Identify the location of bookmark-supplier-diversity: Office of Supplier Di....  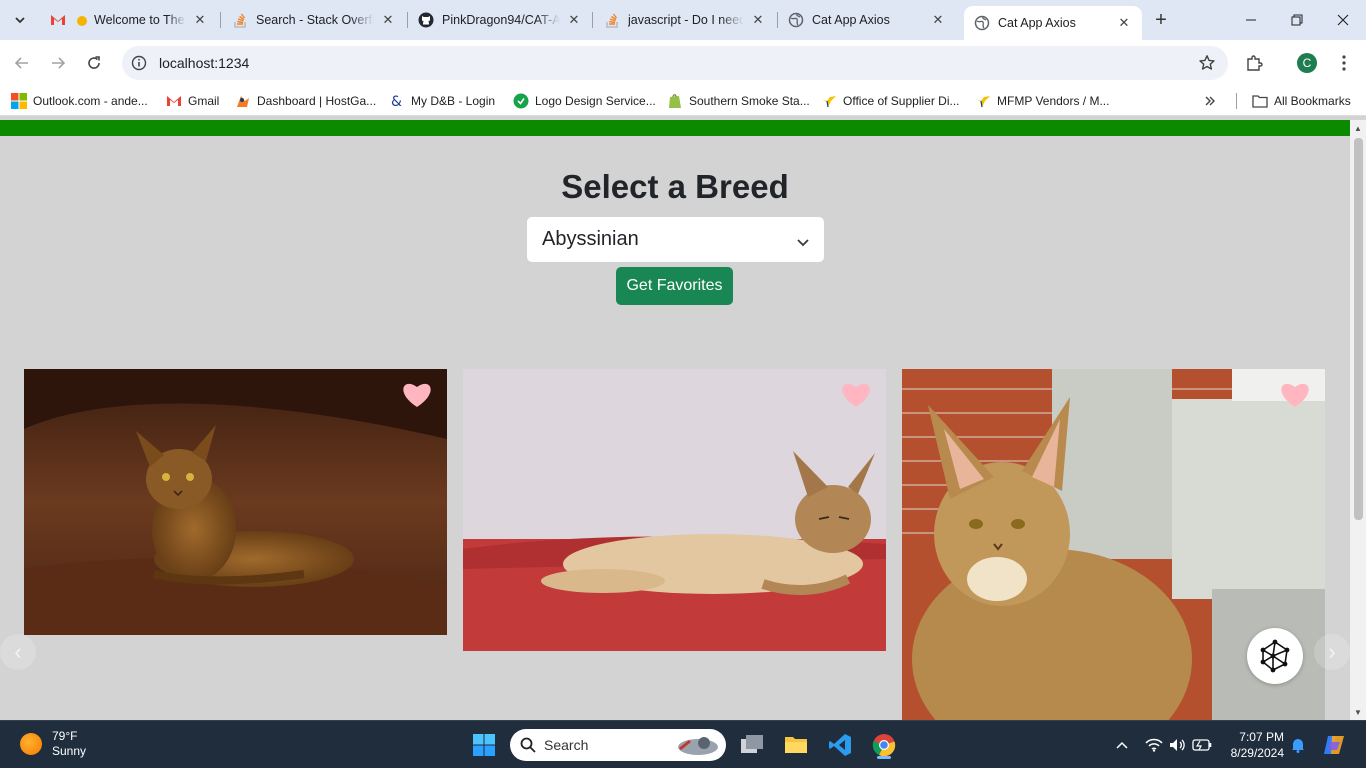
(890, 101).